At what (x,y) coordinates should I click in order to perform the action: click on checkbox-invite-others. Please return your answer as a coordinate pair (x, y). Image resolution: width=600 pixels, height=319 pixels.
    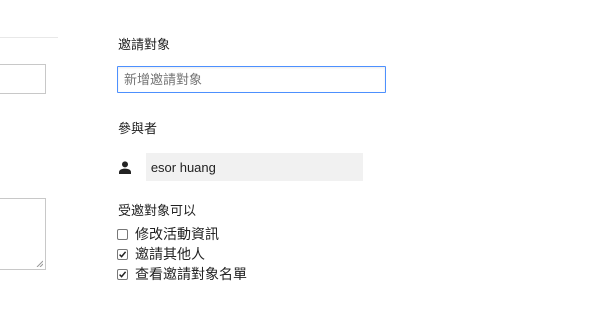
    Looking at the image, I should click on (122, 254).